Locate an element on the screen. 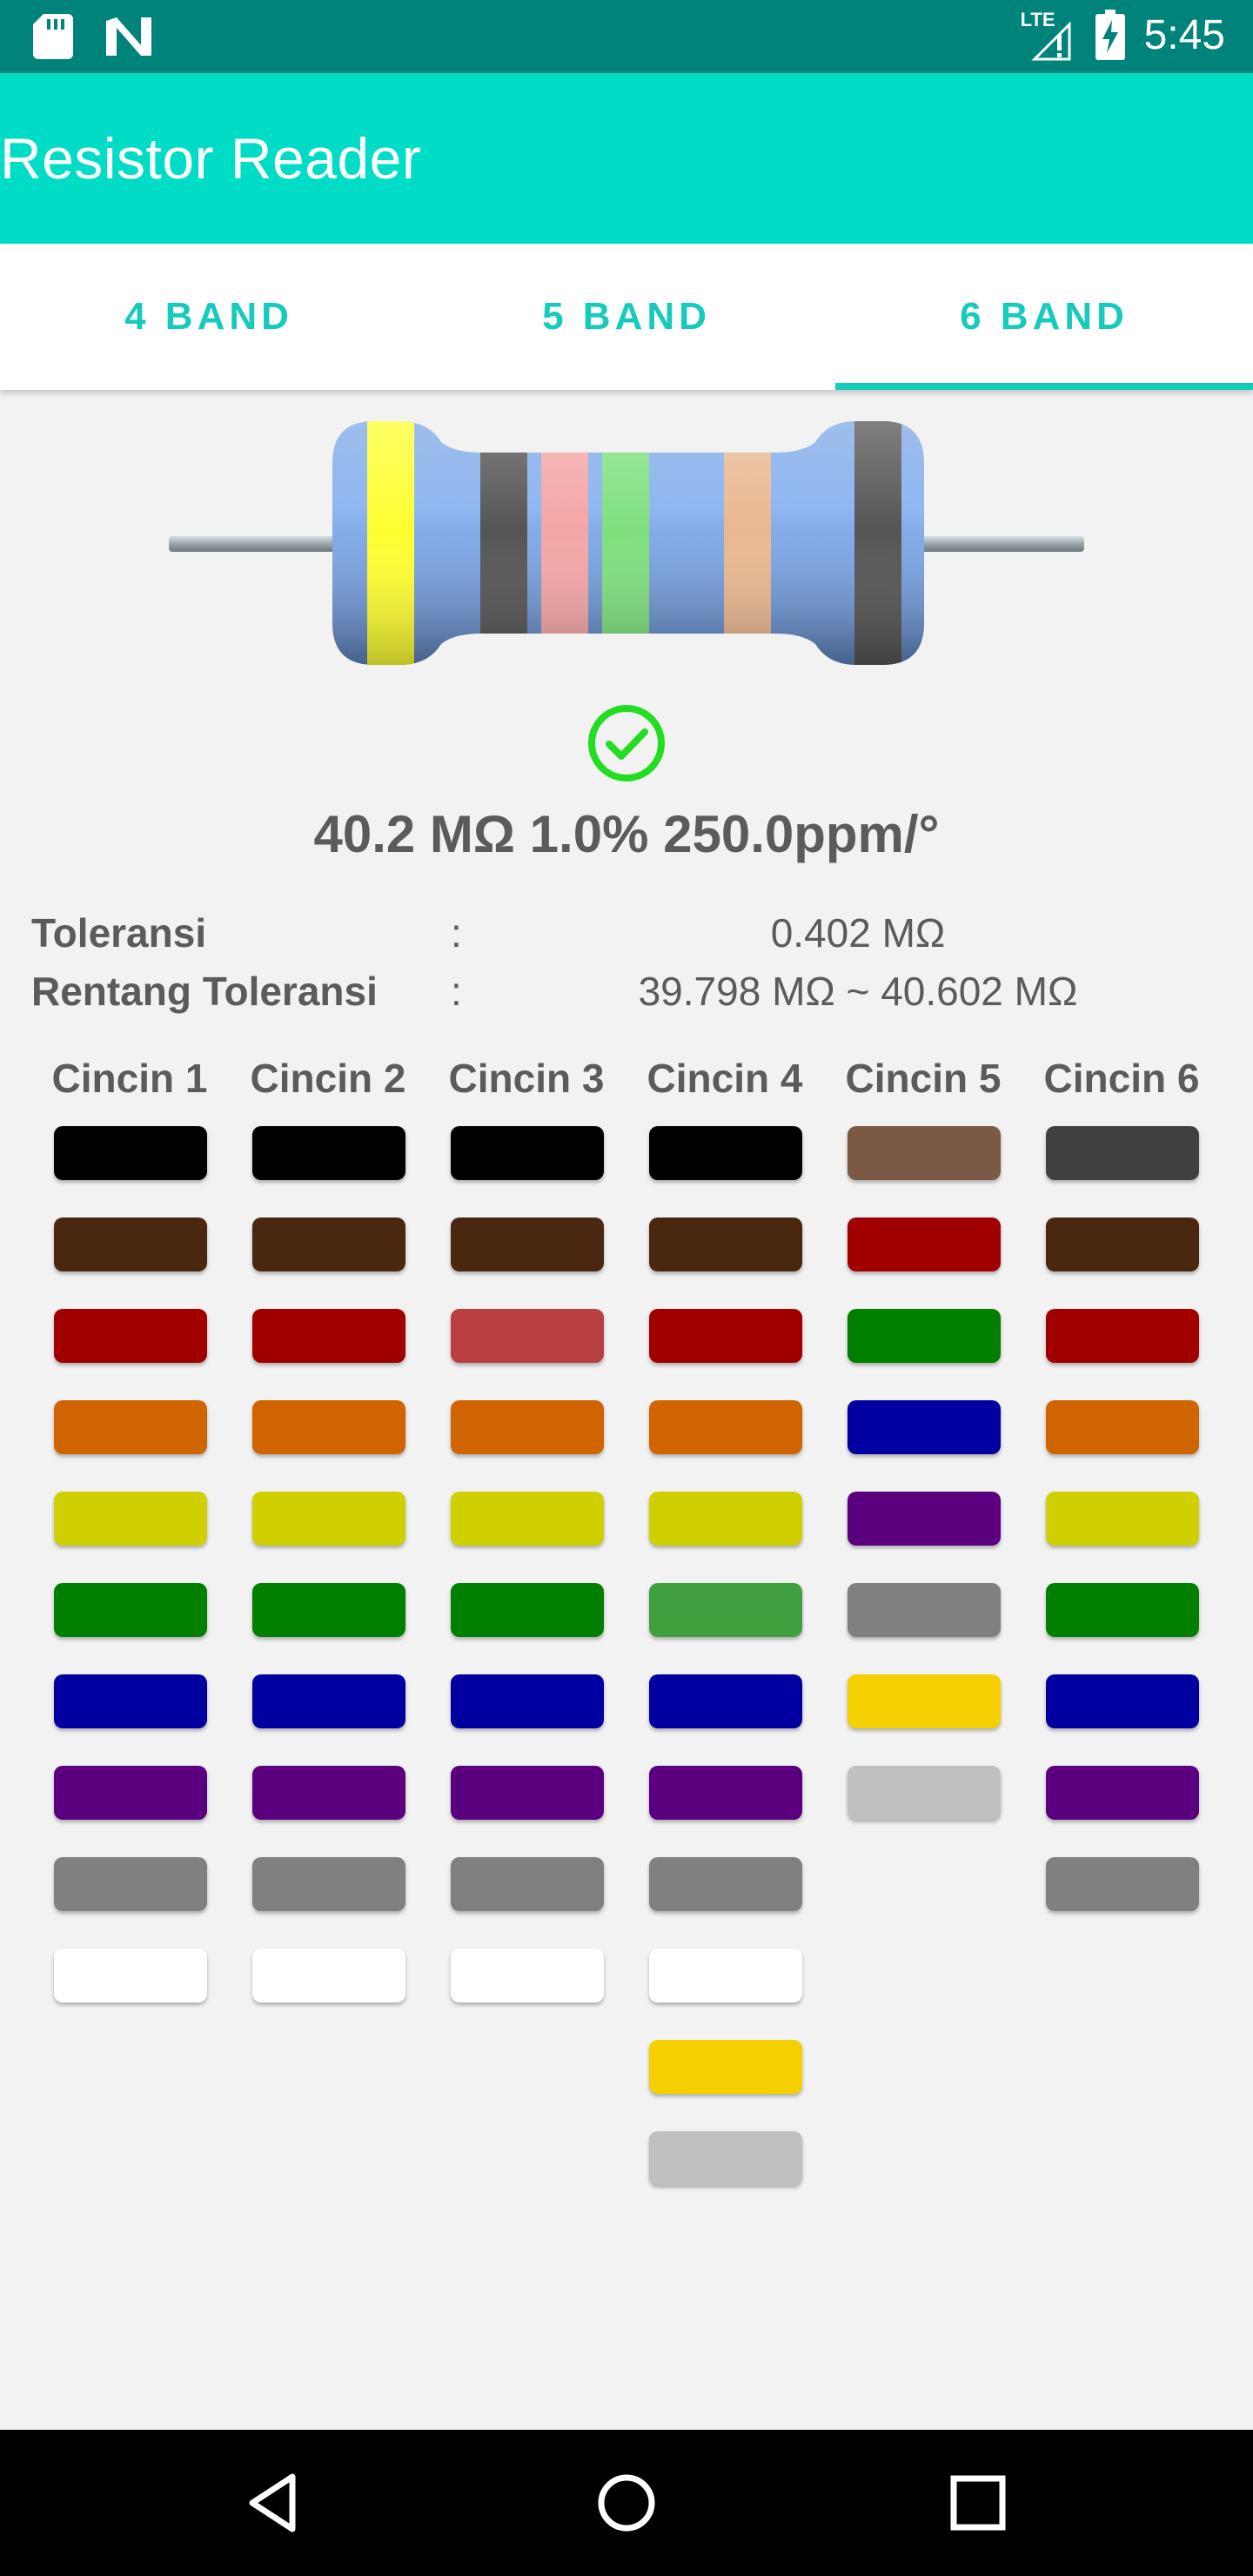 The width and height of the screenshot is (1253, 2576). n-icon is located at coordinates (128, 37).